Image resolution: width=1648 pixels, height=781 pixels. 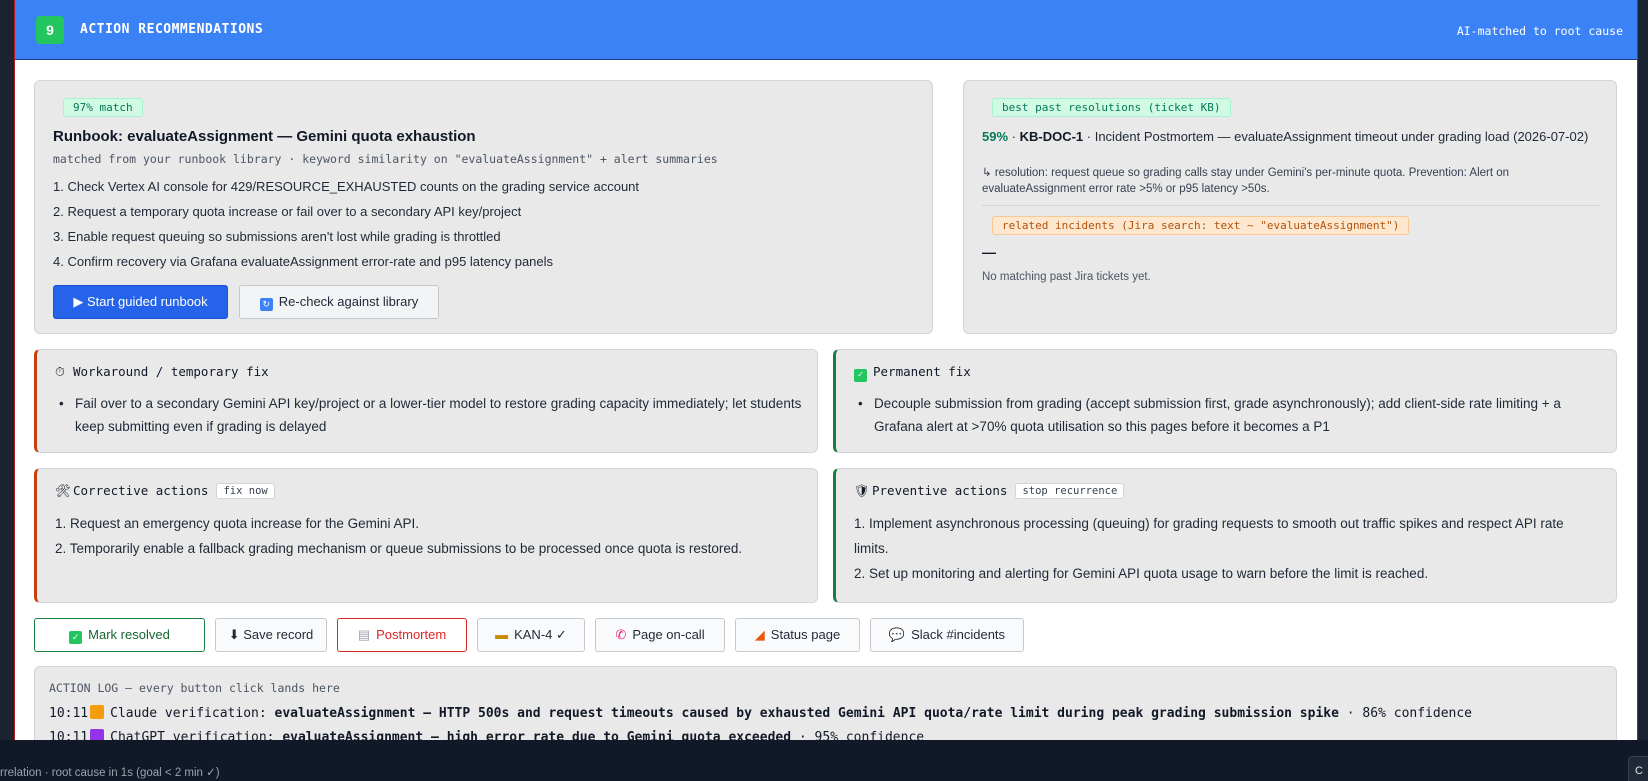 What do you see at coordinates (862, 490) in the screenshot?
I see `shield-icon: 🛡` at bounding box center [862, 490].